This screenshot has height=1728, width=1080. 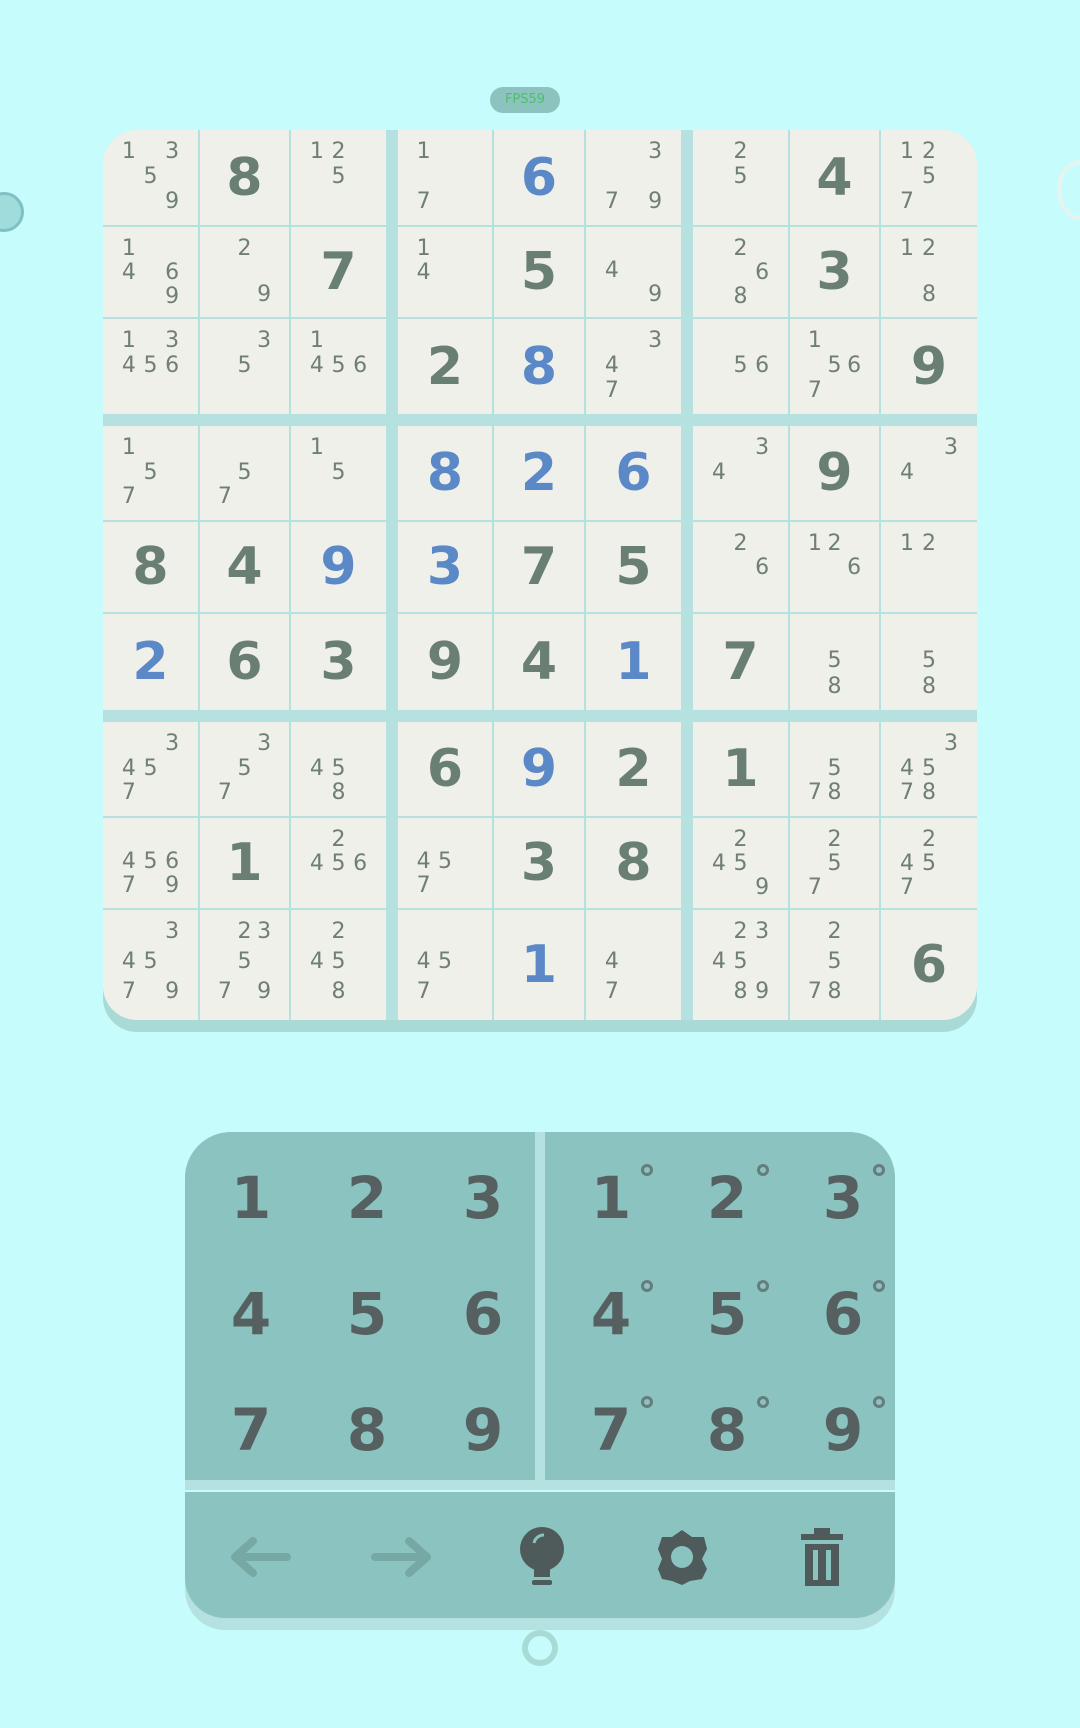 What do you see at coordinates (840, 1198) in the screenshot?
I see `note-key-3: 3` at bounding box center [840, 1198].